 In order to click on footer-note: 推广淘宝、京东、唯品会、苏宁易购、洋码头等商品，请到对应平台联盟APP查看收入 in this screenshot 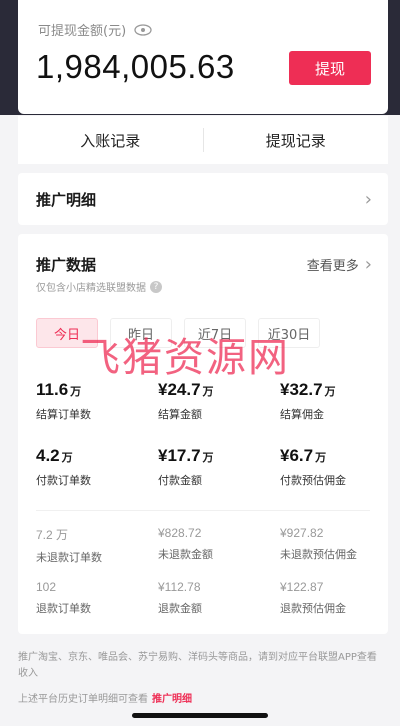, I will do `click(197, 665)`.